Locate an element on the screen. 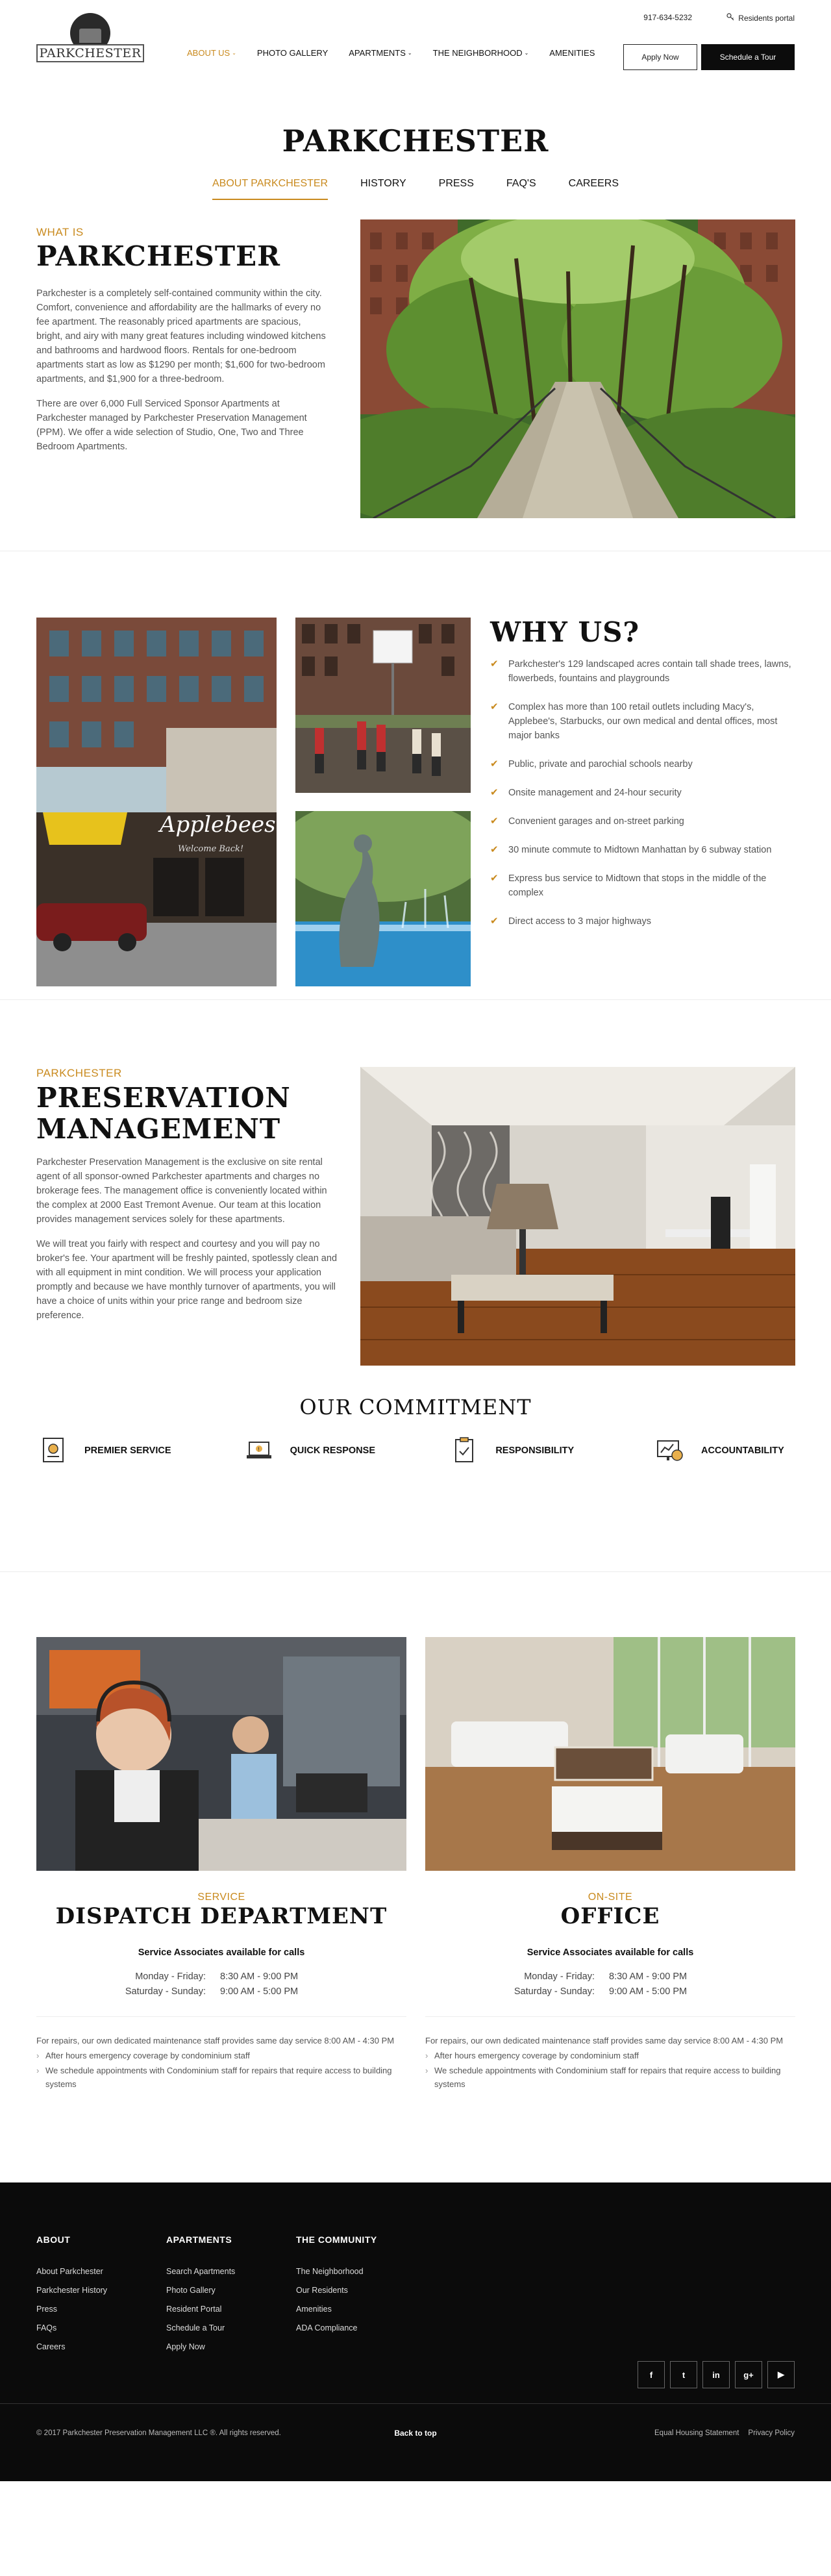 This screenshot has width=831, height=2576. about-title: PARKCHESTER is located at coordinates (158, 256).